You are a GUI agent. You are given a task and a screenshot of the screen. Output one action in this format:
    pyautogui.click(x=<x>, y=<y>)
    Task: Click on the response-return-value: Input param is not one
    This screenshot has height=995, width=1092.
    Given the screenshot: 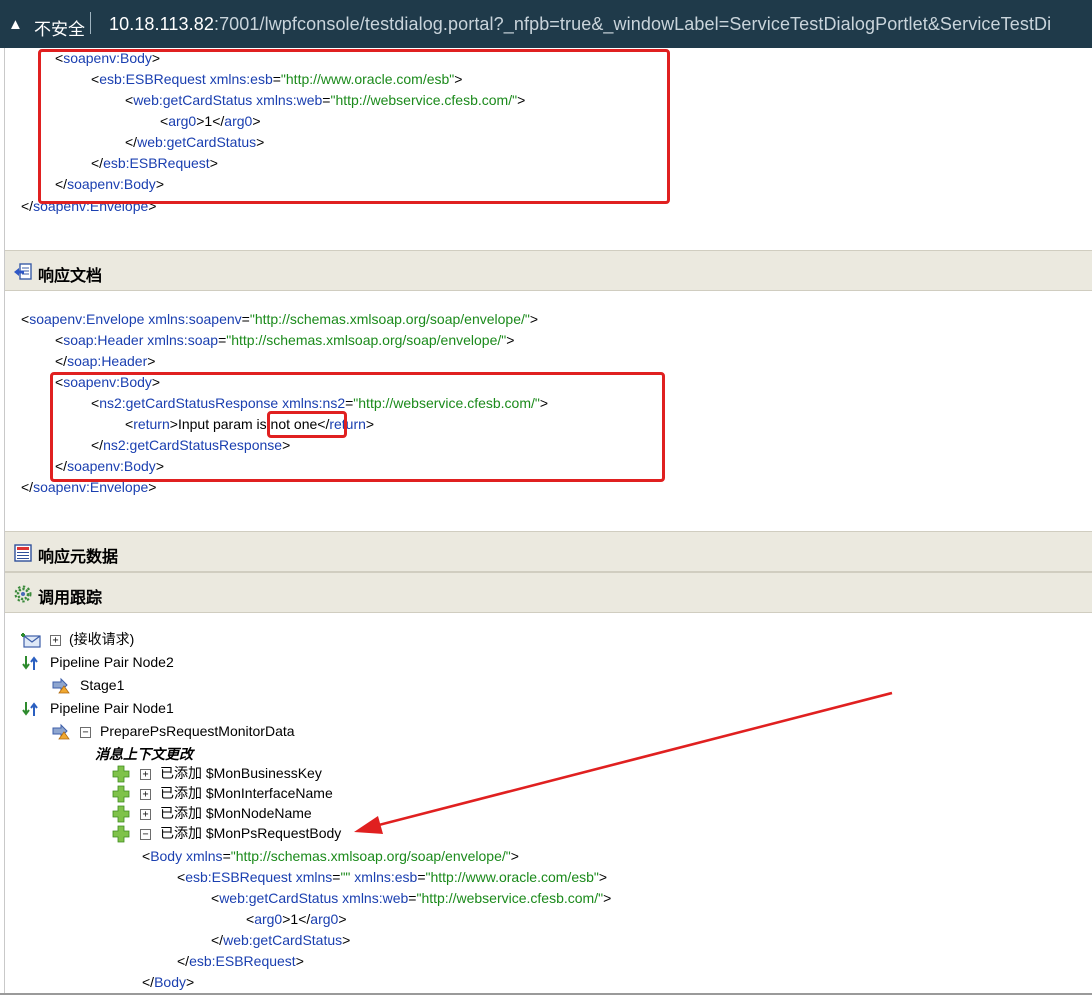 What is the action you would take?
    pyautogui.click(x=247, y=424)
    